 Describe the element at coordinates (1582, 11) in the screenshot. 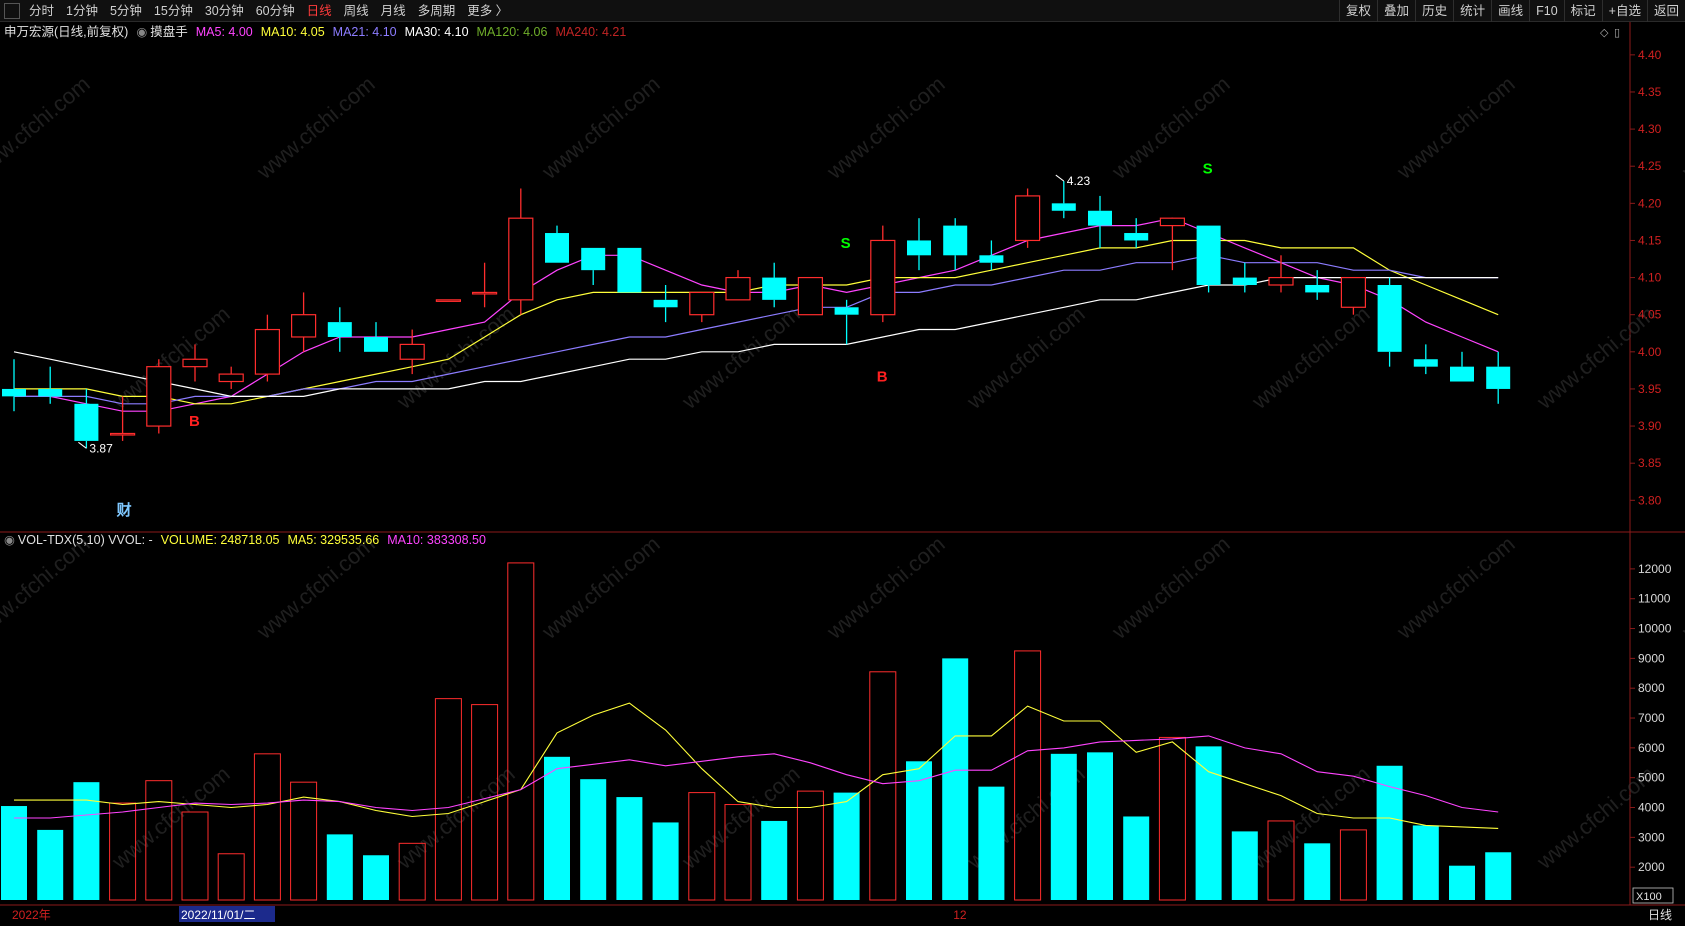

I see `toolbar-button-6: 标记` at that location.